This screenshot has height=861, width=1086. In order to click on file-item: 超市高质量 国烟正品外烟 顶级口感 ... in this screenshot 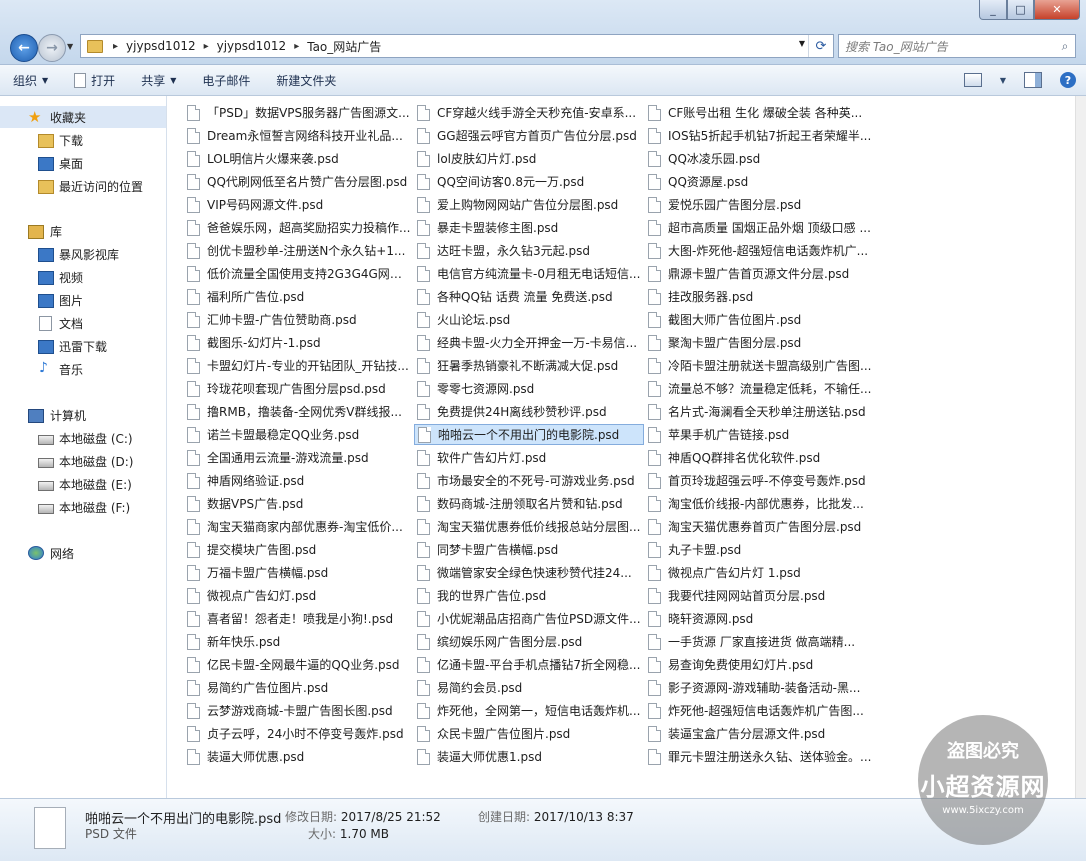, I will do `click(760, 227)`.